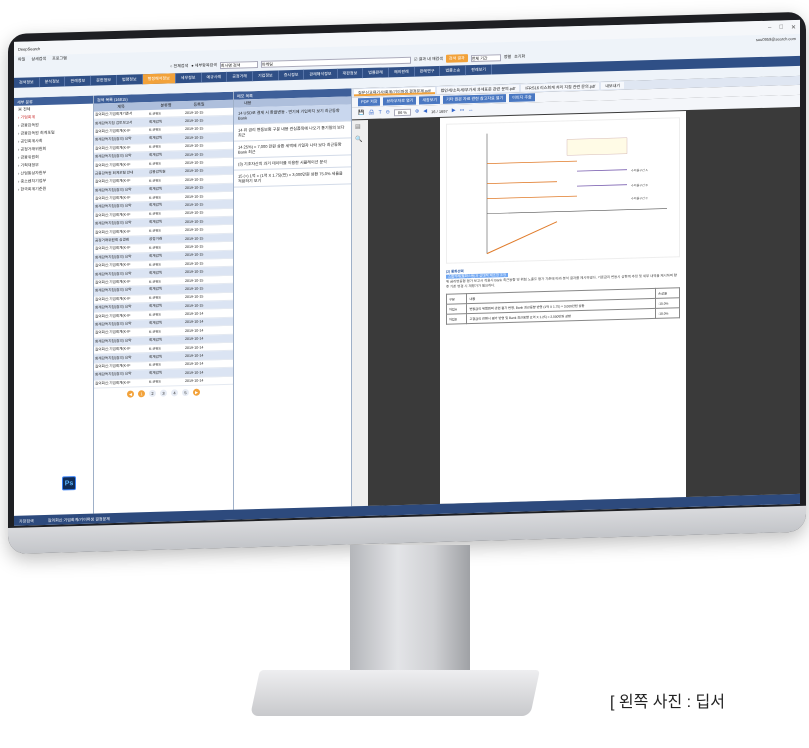 Image resolution: width=809 pixels, height=748 pixels. What do you see at coordinates (360, 126) in the screenshot?
I see `thumbnail-icon: ▤` at bounding box center [360, 126].